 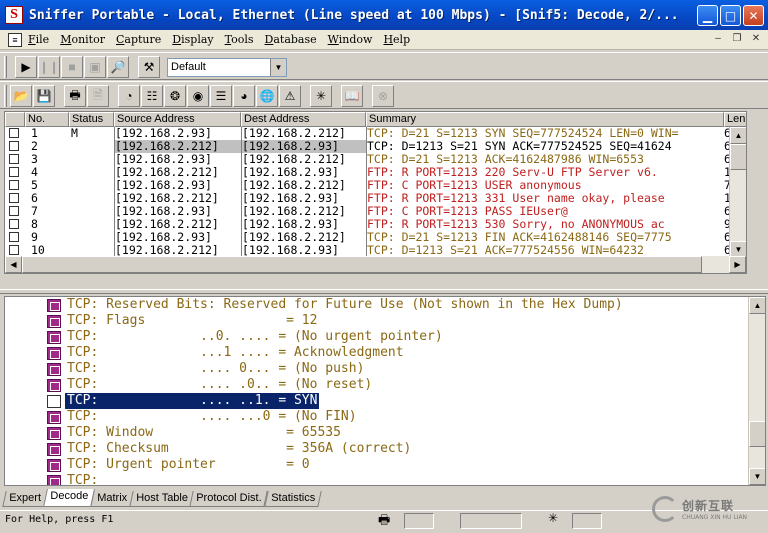 I want to click on stop-capture-button: ■, so click(x=72, y=67).